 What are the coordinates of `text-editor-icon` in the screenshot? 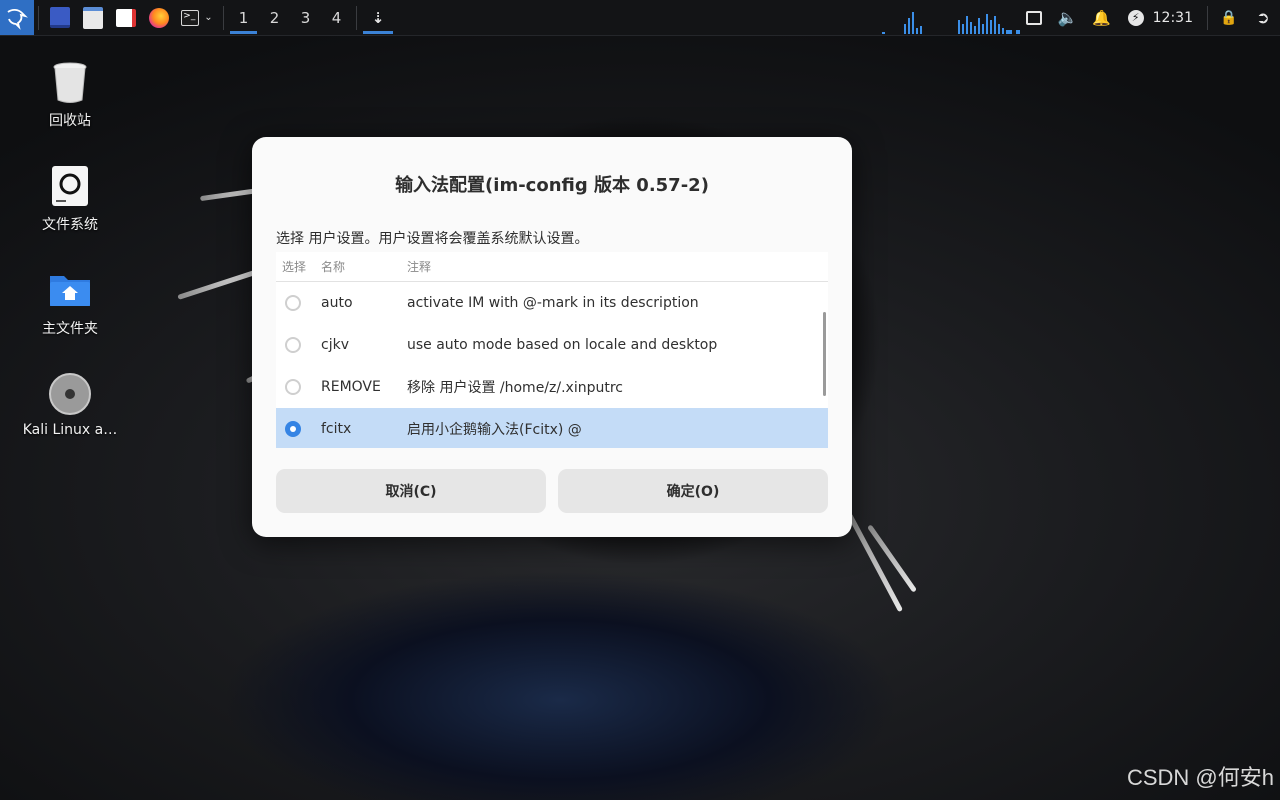 It's located at (125, 17).